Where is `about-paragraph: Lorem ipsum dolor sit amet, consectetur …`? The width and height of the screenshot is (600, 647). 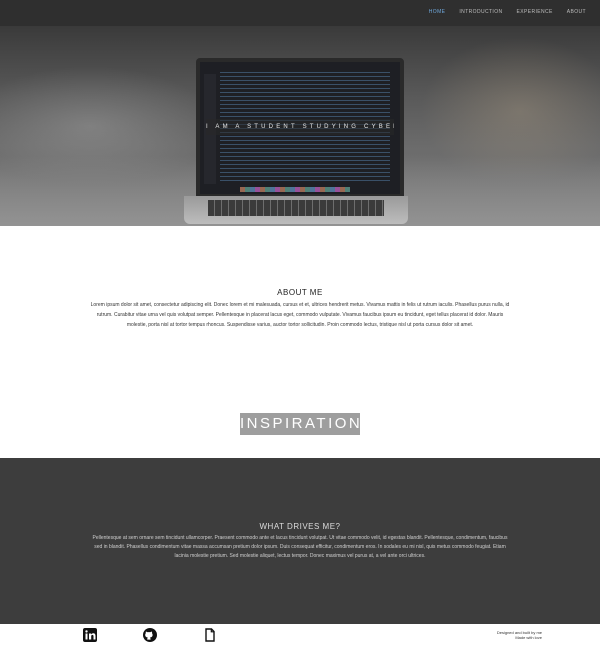
about-paragraph: Lorem ipsum dolor sit amet, consectetur … is located at coordinates (300, 315).